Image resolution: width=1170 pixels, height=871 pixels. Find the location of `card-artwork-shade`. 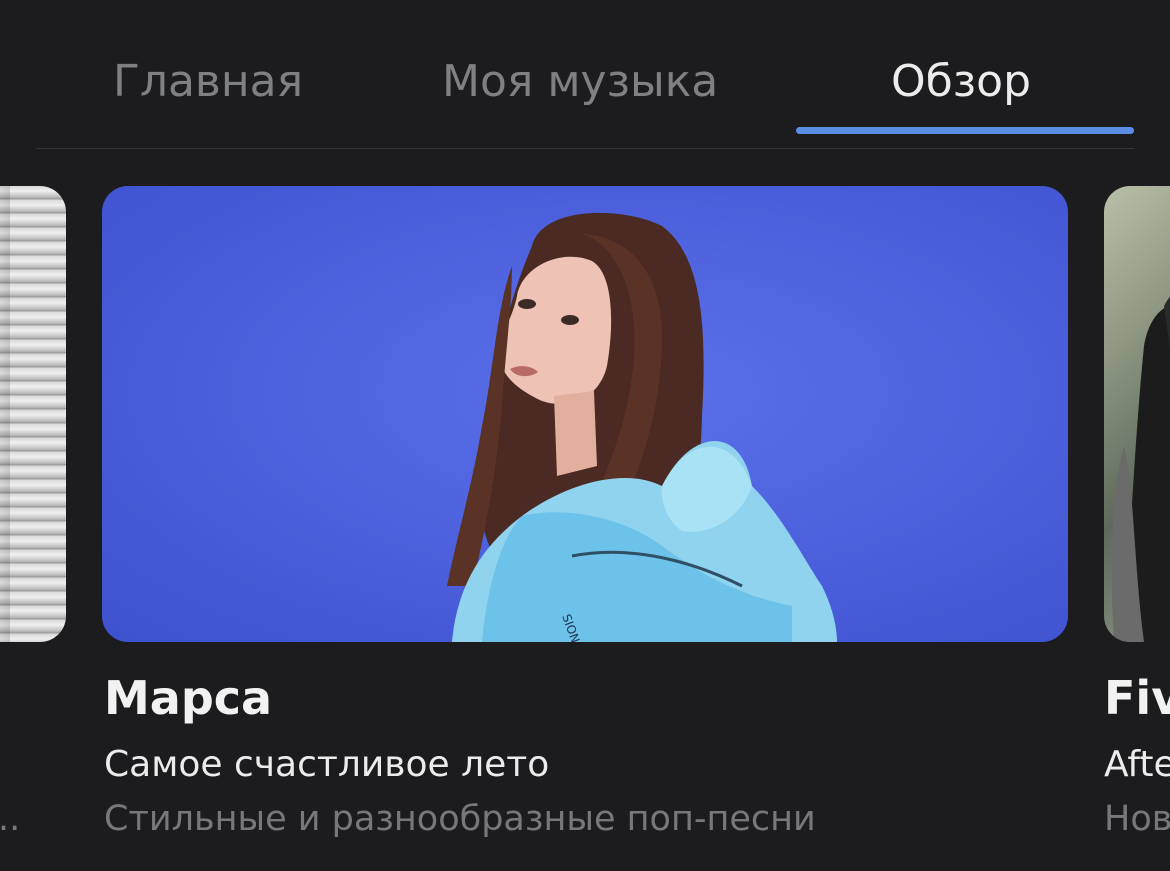

card-artwork-shade is located at coordinates (5, 414).